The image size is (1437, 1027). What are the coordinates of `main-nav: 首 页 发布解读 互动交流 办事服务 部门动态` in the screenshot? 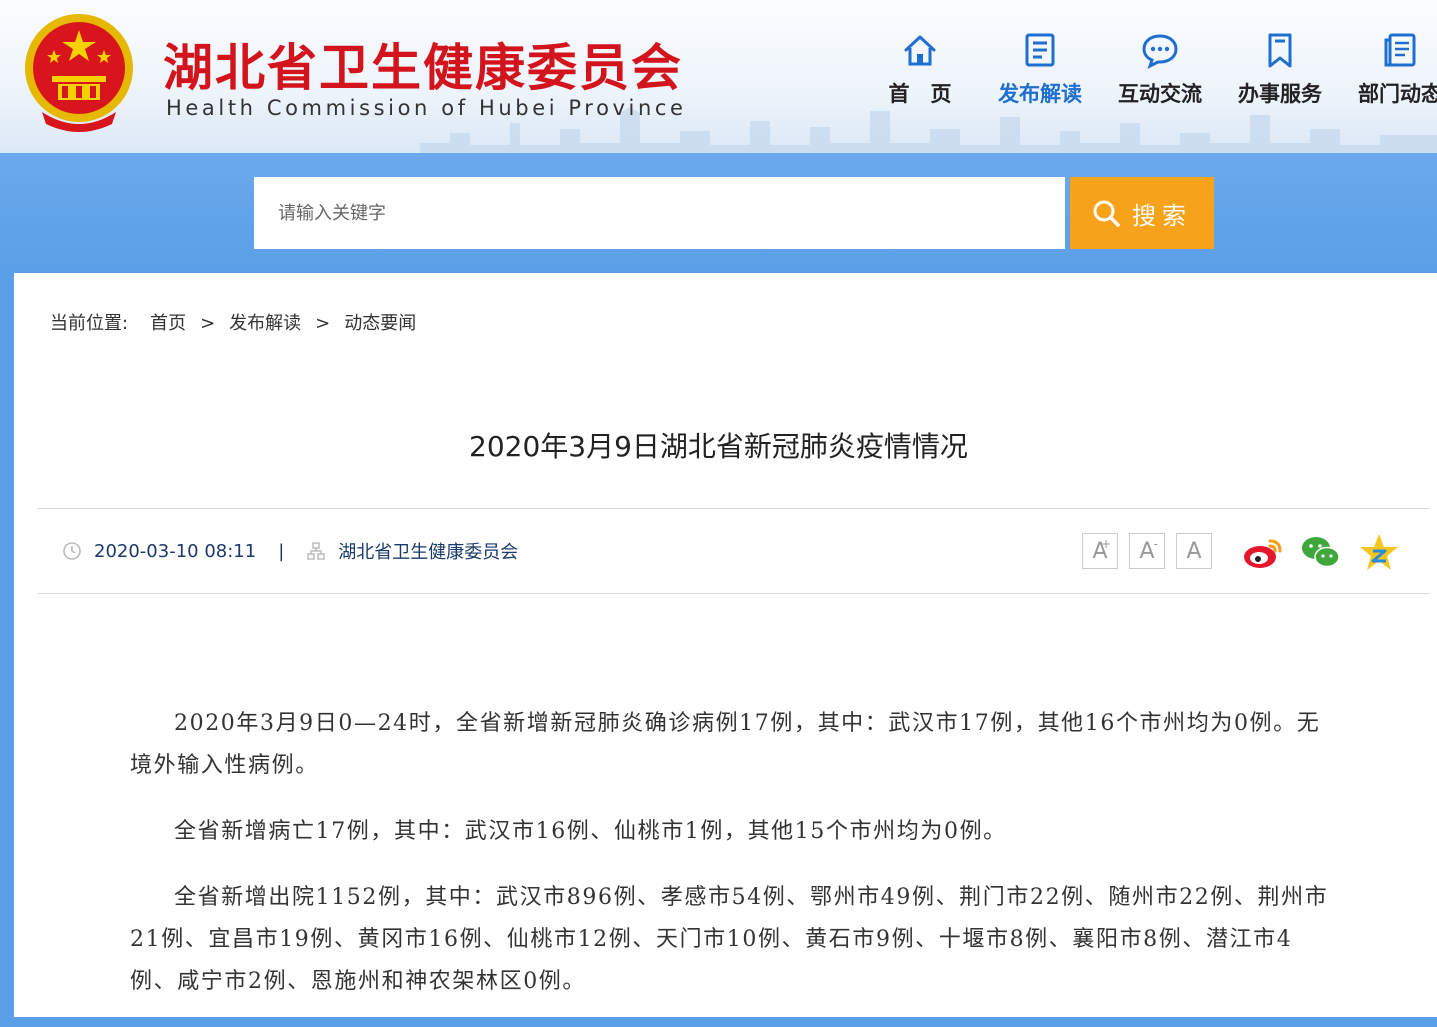 It's located at (1148, 69).